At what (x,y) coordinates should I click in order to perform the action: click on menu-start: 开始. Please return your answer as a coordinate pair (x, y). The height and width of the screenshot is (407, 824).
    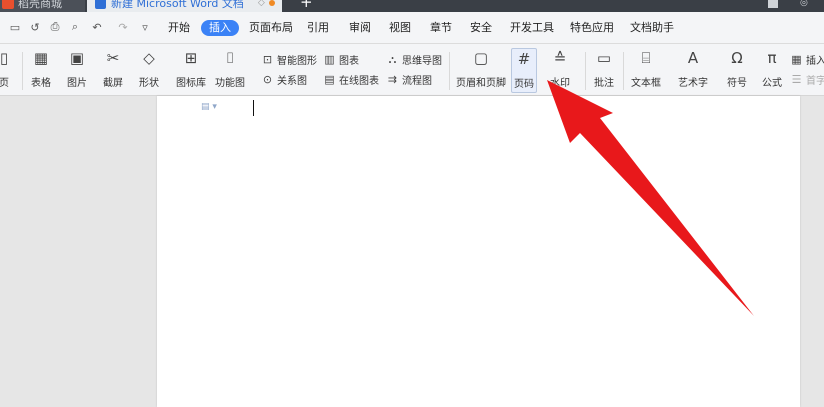
    Looking at the image, I should click on (179, 28).